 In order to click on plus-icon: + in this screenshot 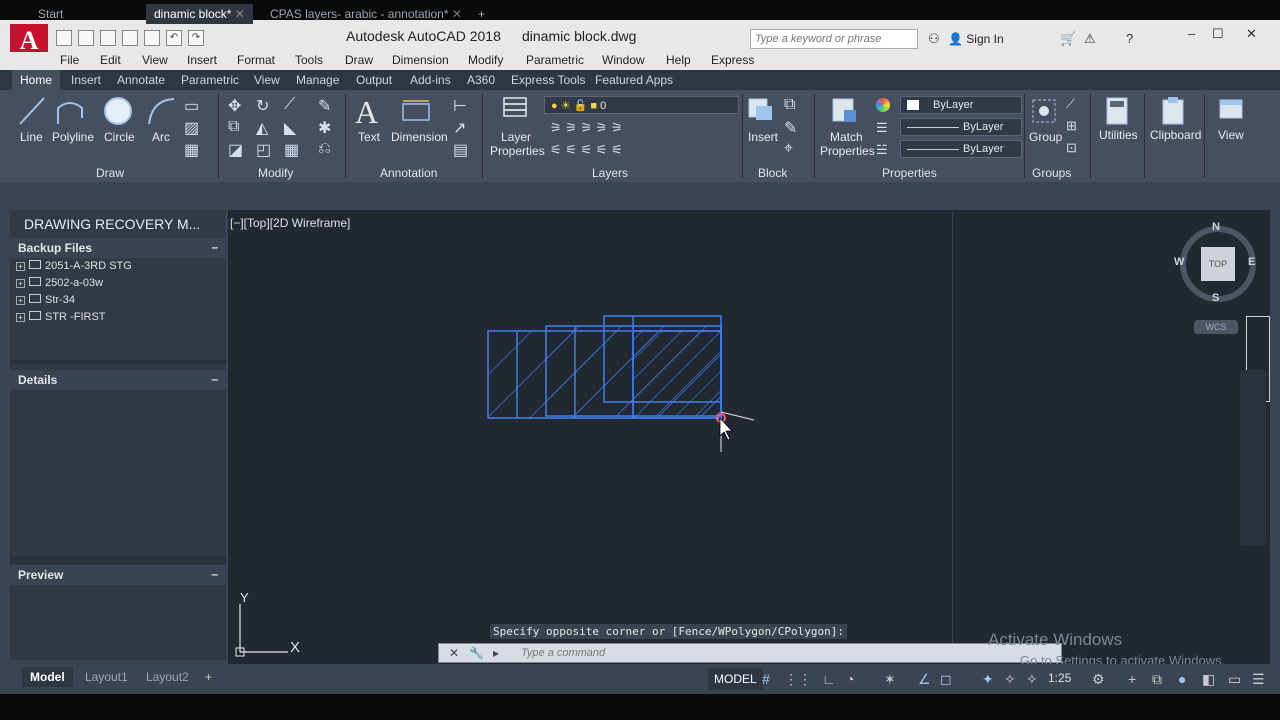, I will do `click(1132, 679)`.